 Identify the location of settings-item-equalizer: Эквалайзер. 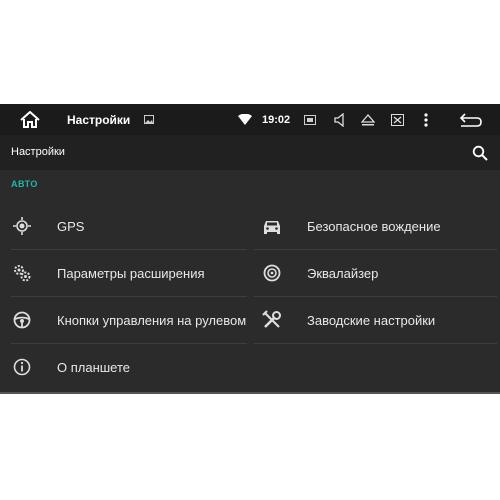
(379, 273).